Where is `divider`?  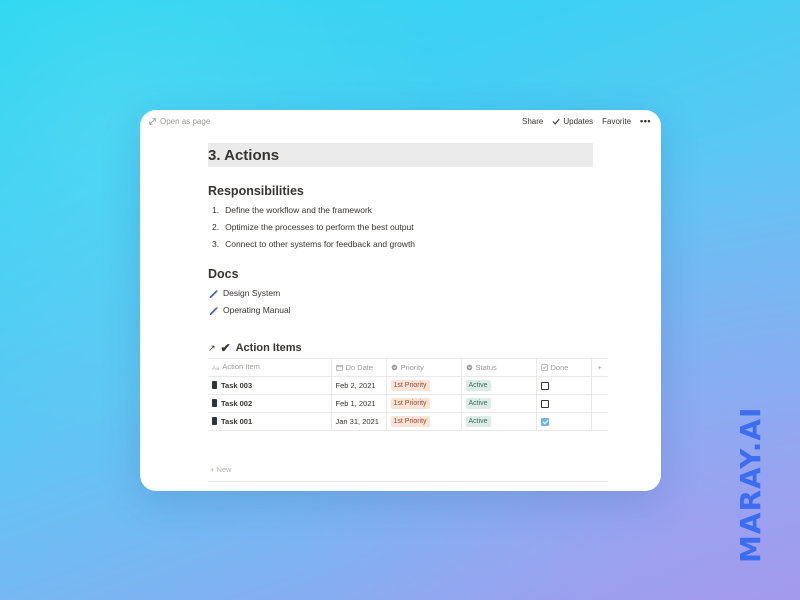
divider is located at coordinates (408, 481).